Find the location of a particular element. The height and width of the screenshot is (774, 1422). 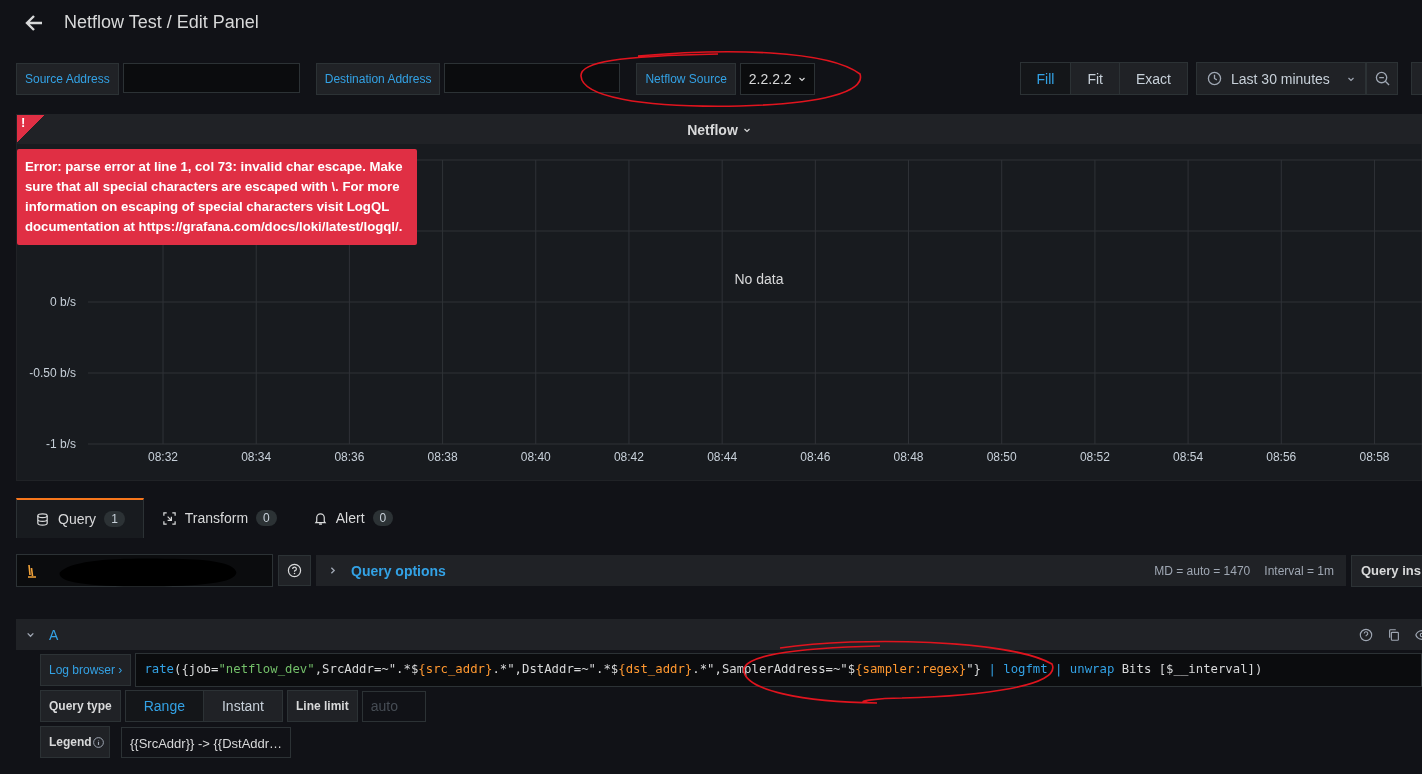

view-mode-button: Exact is located at coordinates (1153, 78).